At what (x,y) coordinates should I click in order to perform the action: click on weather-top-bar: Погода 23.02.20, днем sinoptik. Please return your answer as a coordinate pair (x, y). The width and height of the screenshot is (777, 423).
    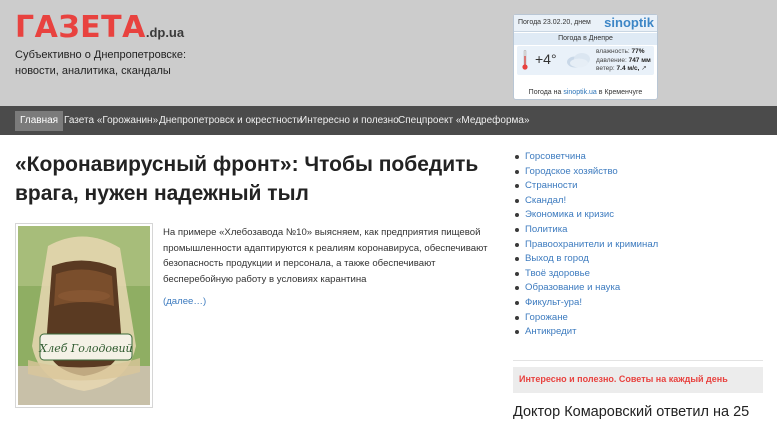
    Looking at the image, I should click on (585, 23).